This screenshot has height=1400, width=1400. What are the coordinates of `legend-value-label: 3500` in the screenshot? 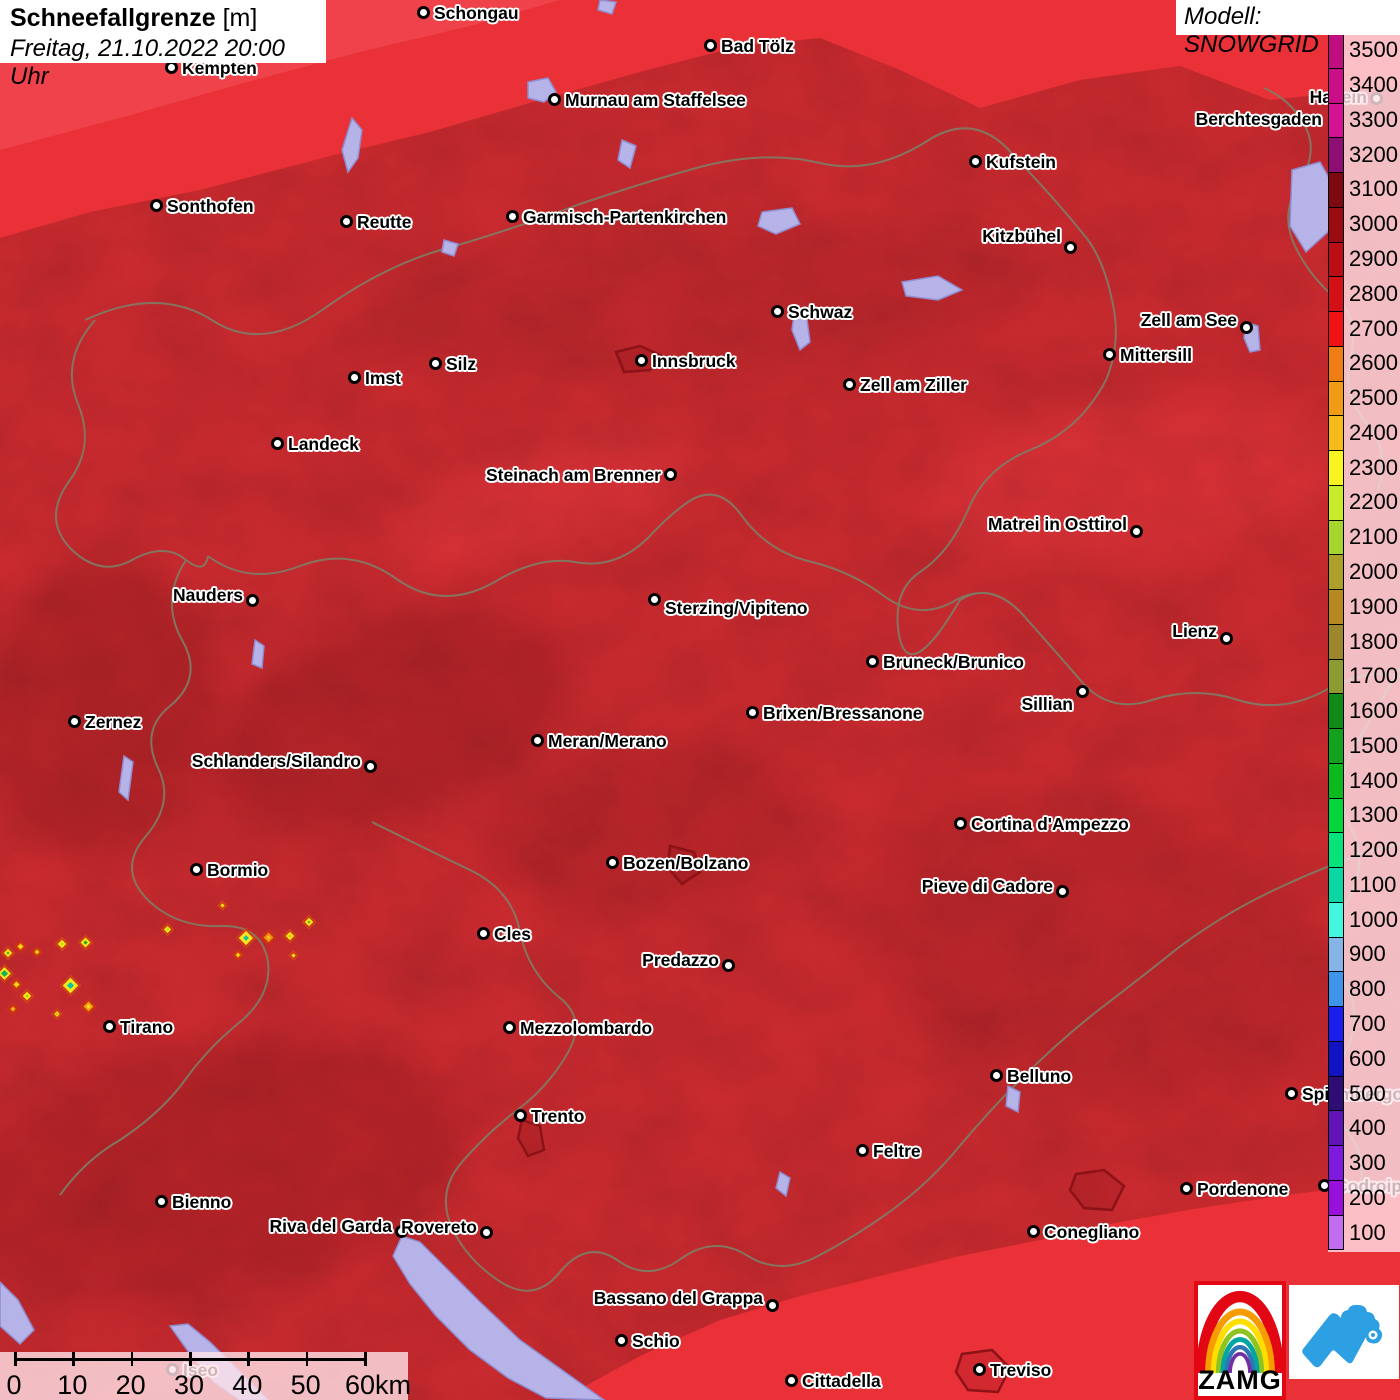 It's located at (1373, 50).